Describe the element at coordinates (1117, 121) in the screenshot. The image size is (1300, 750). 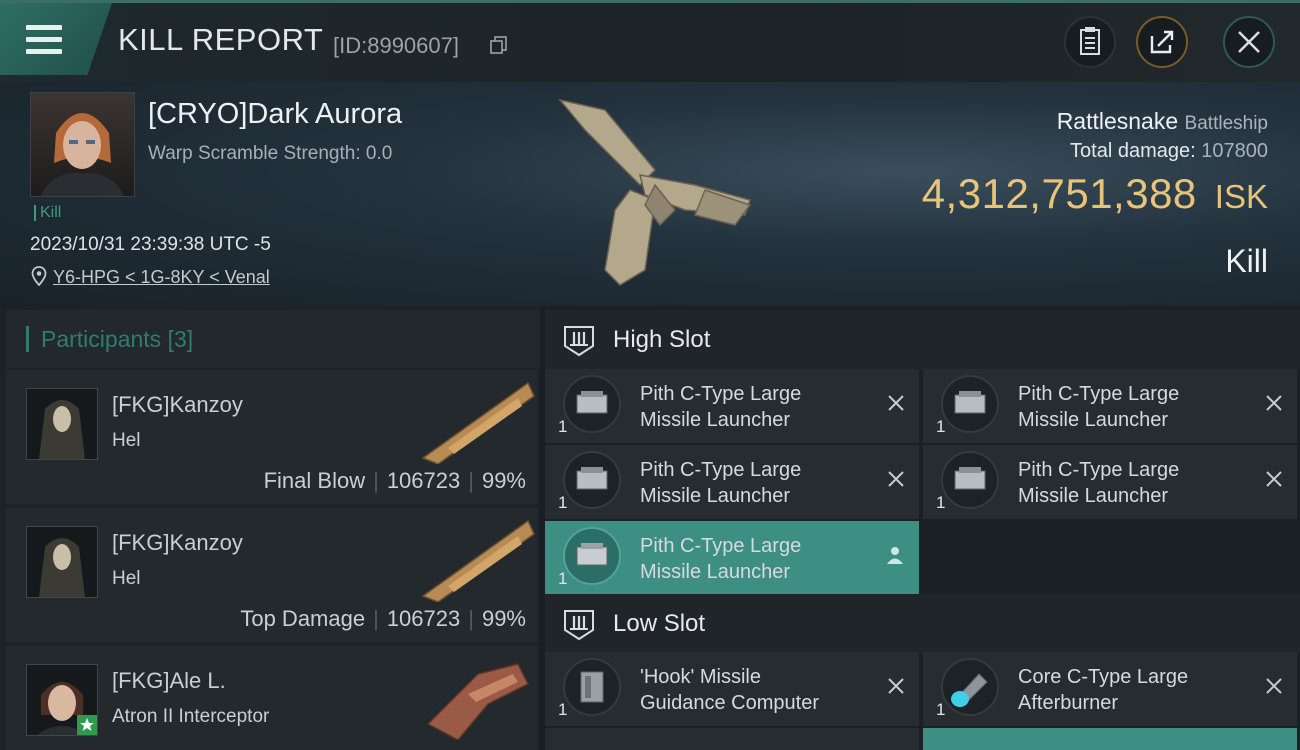
I see `victim-ship-name: Rattlesnake` at that location.